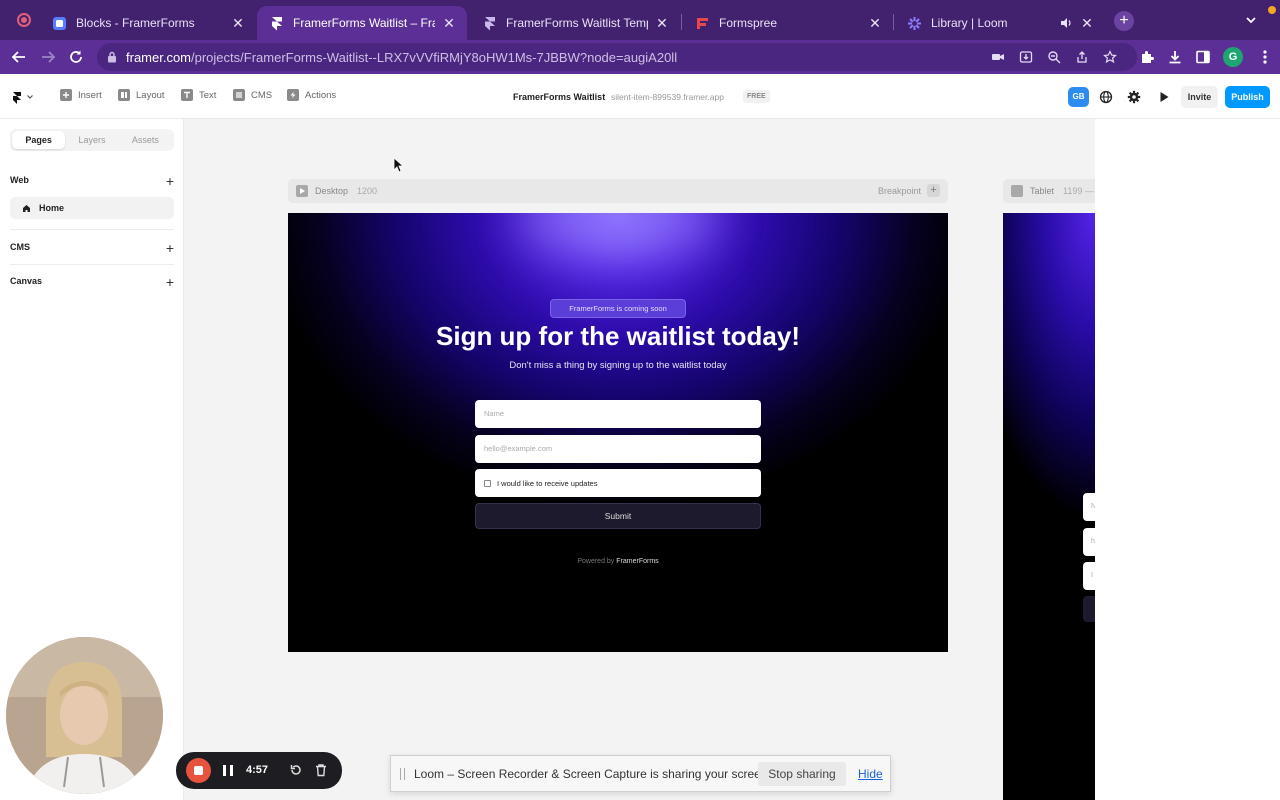 Image resolution: width=1280 pixels, height=800 pixels. Describe the element at coordinates (802, 774) in the screenshot. I see `stop-sharing-button: Stop sharing` at that location.